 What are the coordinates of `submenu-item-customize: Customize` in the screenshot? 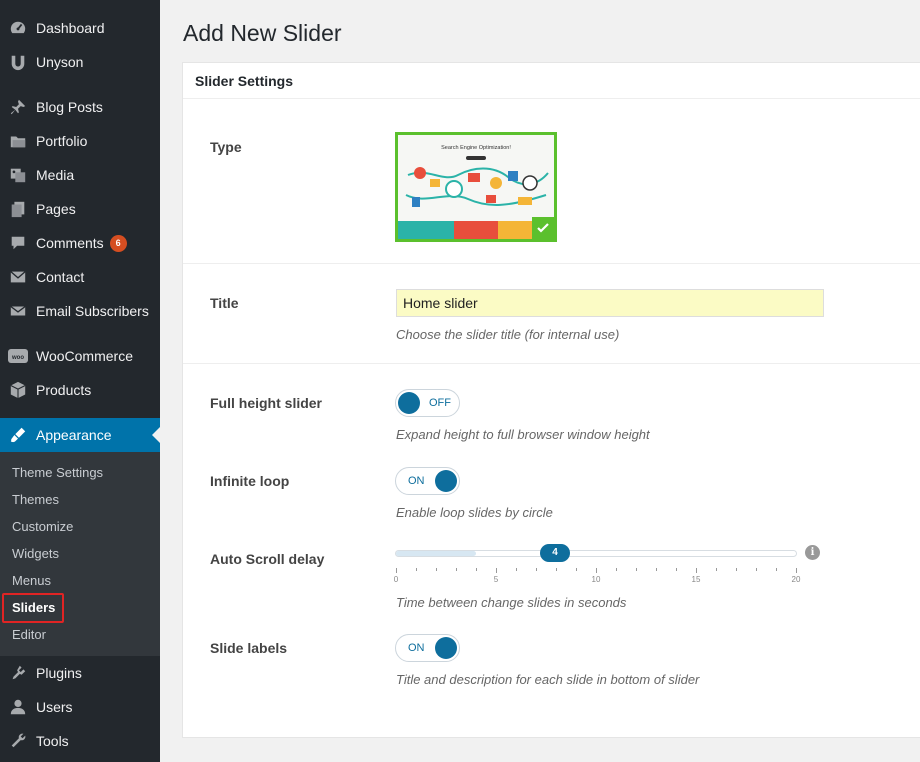 It's located at (80, 527).